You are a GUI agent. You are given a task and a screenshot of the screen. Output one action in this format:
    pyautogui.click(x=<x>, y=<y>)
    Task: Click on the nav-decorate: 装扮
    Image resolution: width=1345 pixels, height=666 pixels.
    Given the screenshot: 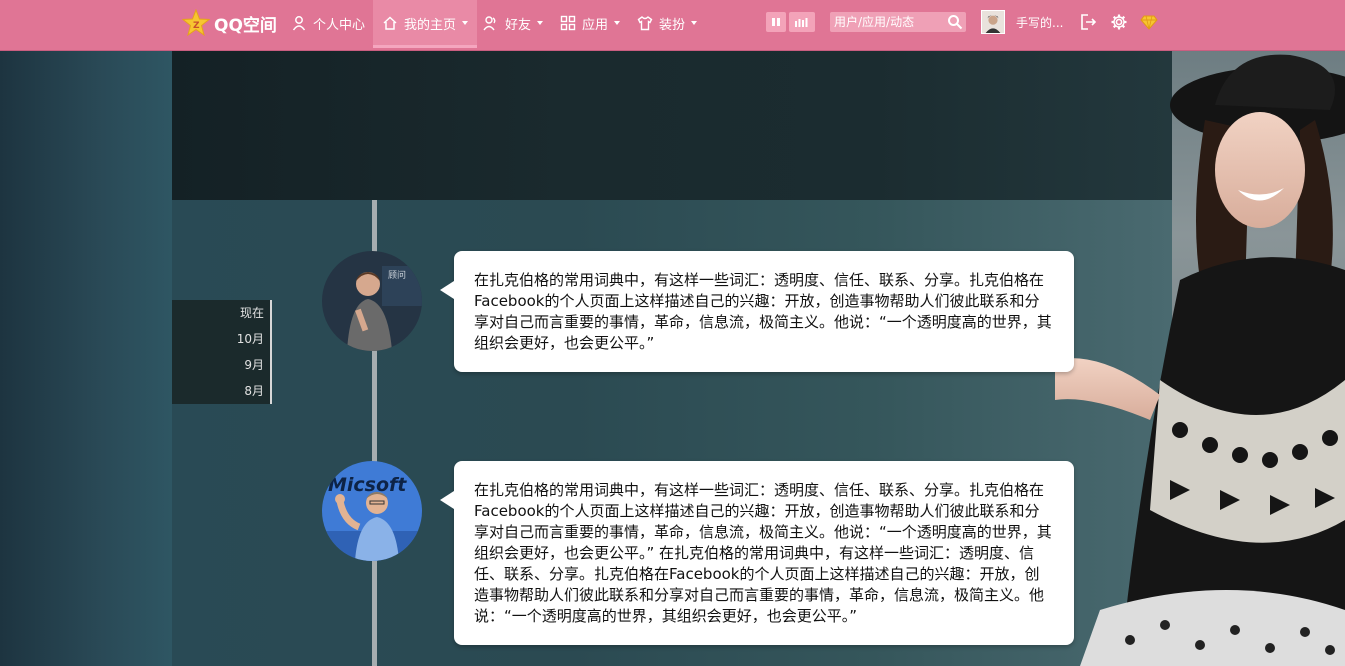 What is the action you would take?
    pyautogui.click(x=667, y=23)
    